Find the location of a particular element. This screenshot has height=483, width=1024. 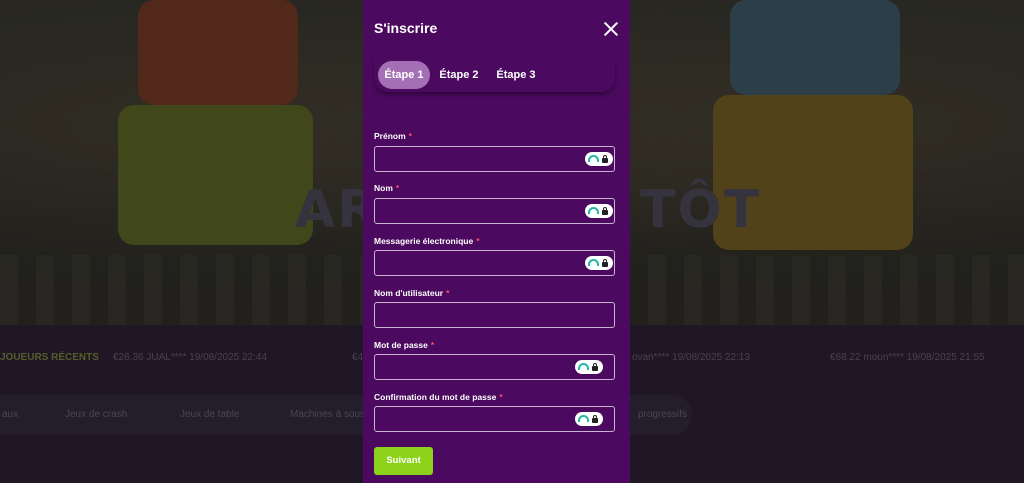

step-tabs: Étape 1 Étape 2 Étape 3 is located at coordinates (494, 75).